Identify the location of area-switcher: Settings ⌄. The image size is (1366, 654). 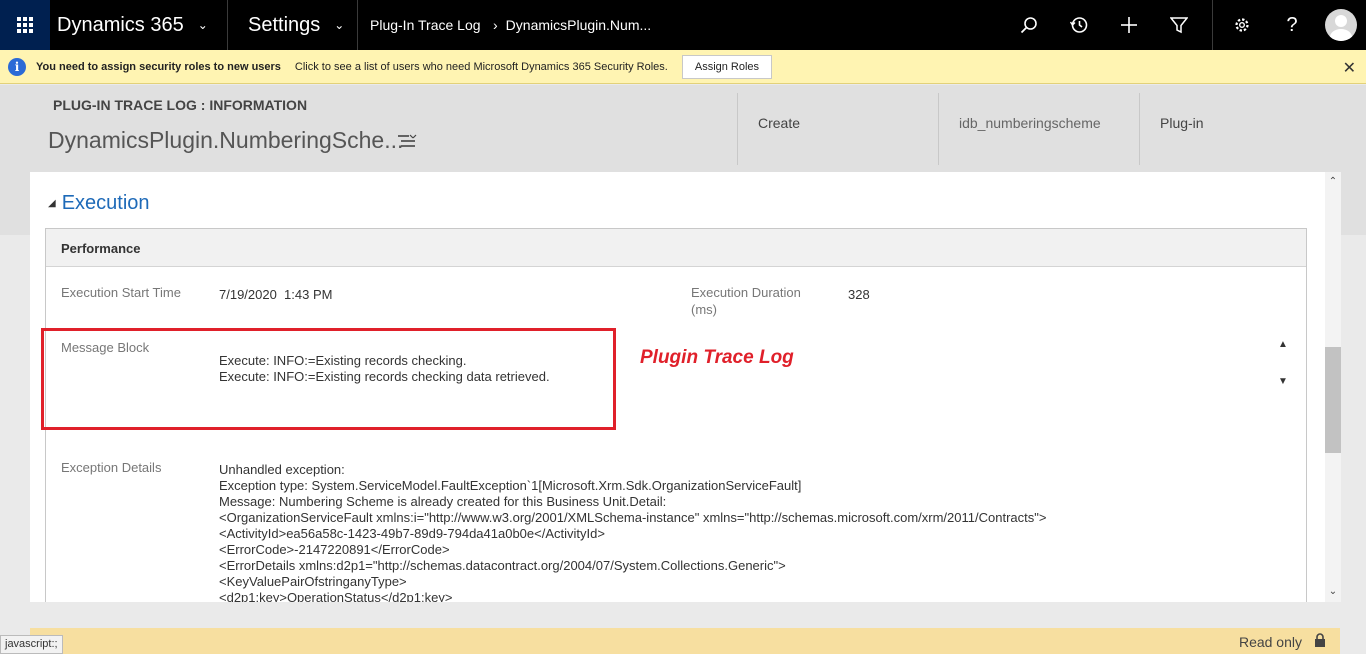
(293, 25).